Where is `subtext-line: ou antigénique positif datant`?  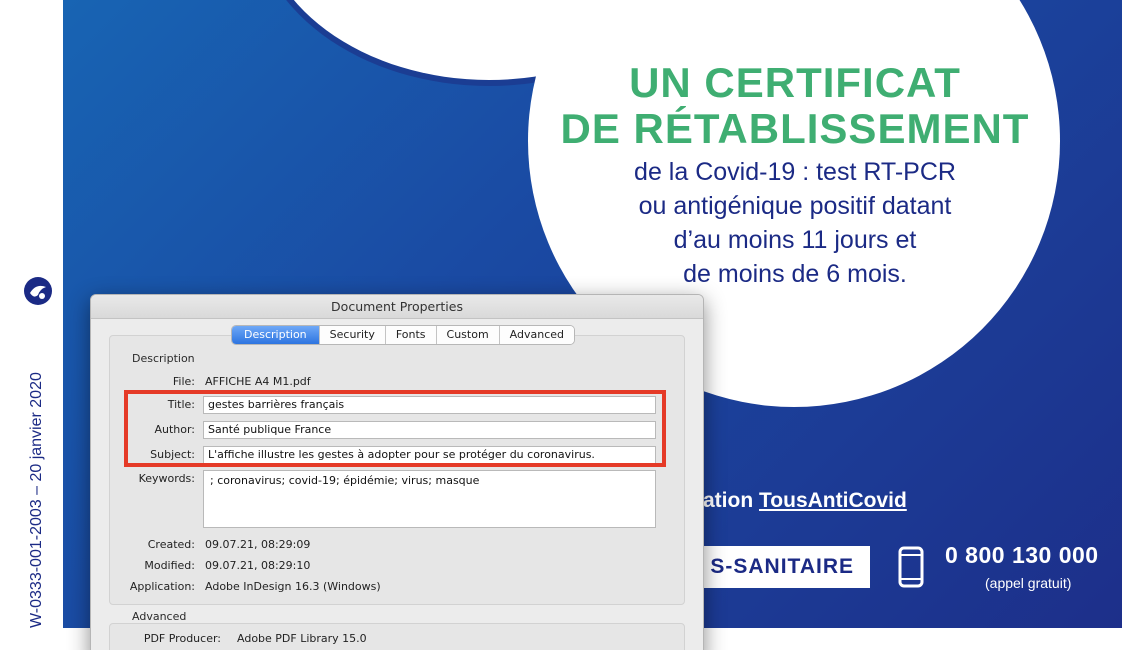
subtext-line: ou antigénique positif datant is located at coordinates (795, 206).